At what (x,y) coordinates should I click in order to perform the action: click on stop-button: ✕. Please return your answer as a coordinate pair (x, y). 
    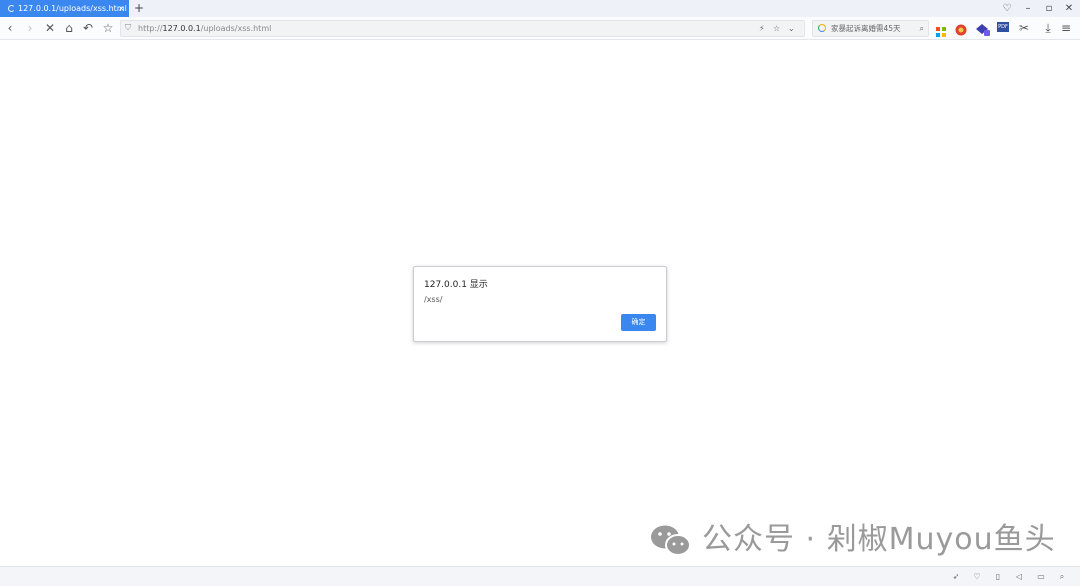
    Looking at the image, I should click on (50, 28).